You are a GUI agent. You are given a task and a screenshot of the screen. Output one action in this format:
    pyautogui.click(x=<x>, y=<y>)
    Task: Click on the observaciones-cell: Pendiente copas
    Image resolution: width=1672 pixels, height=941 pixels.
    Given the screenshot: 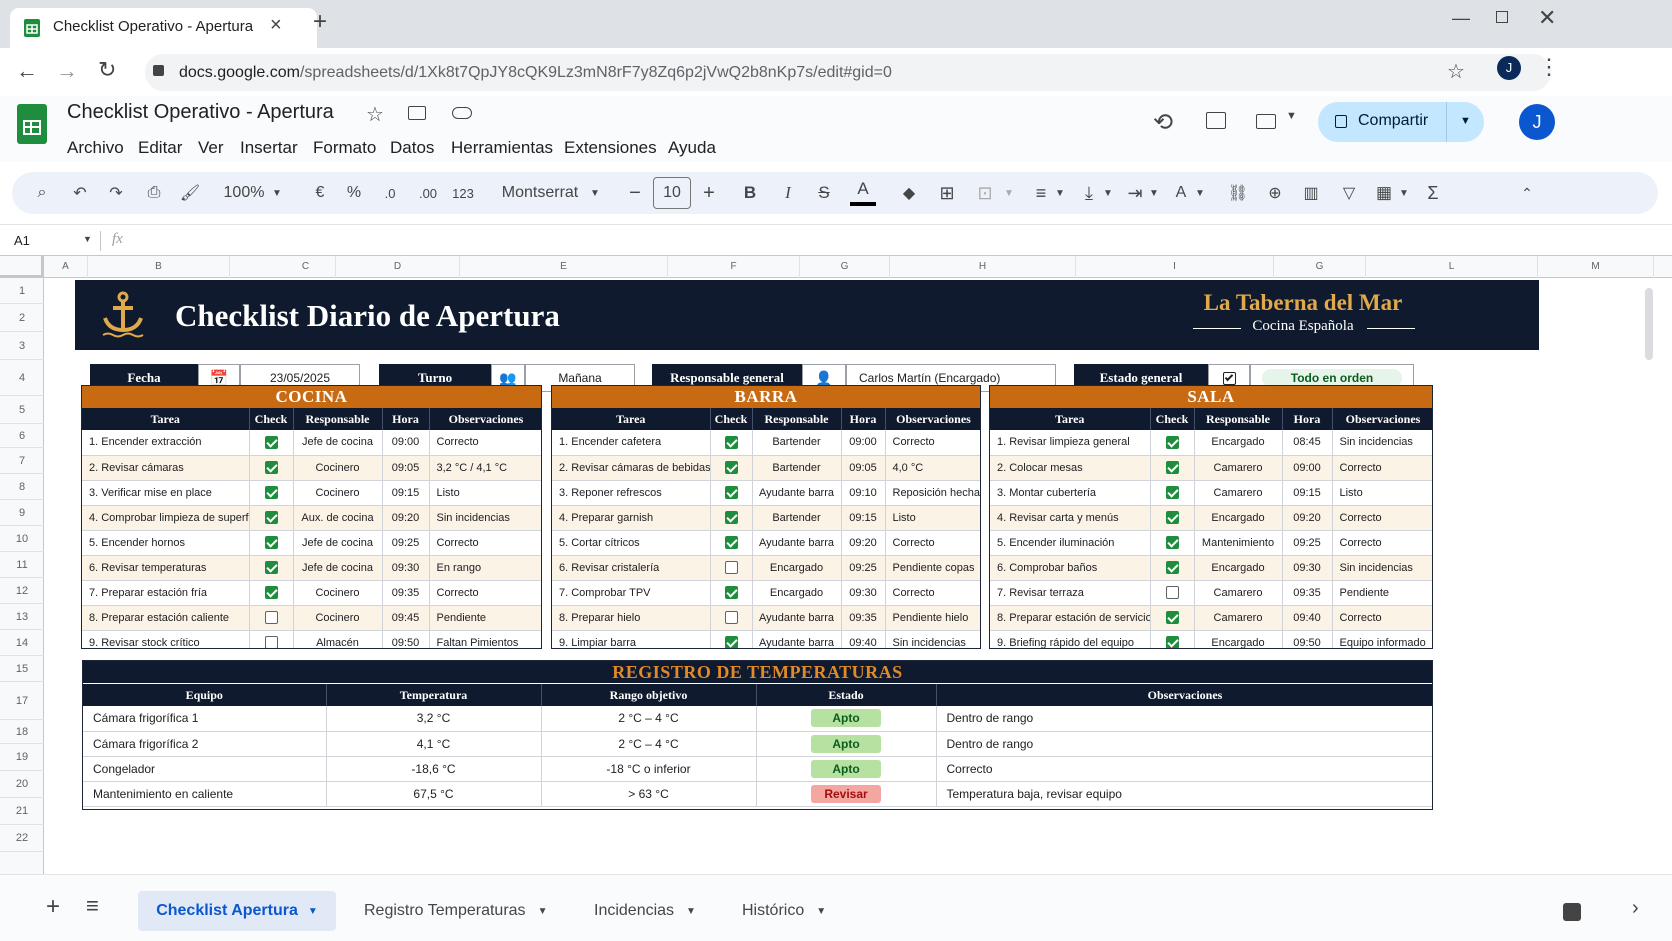 What is the action you would take?
    pyautogui.click(x=932, y=568)
    